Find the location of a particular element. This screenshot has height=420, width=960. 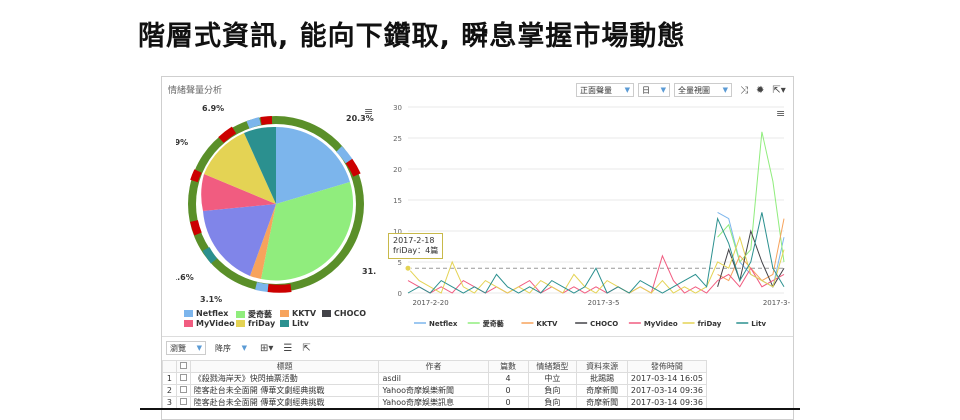

row-count: 4 is located at coordinates (508, 378).